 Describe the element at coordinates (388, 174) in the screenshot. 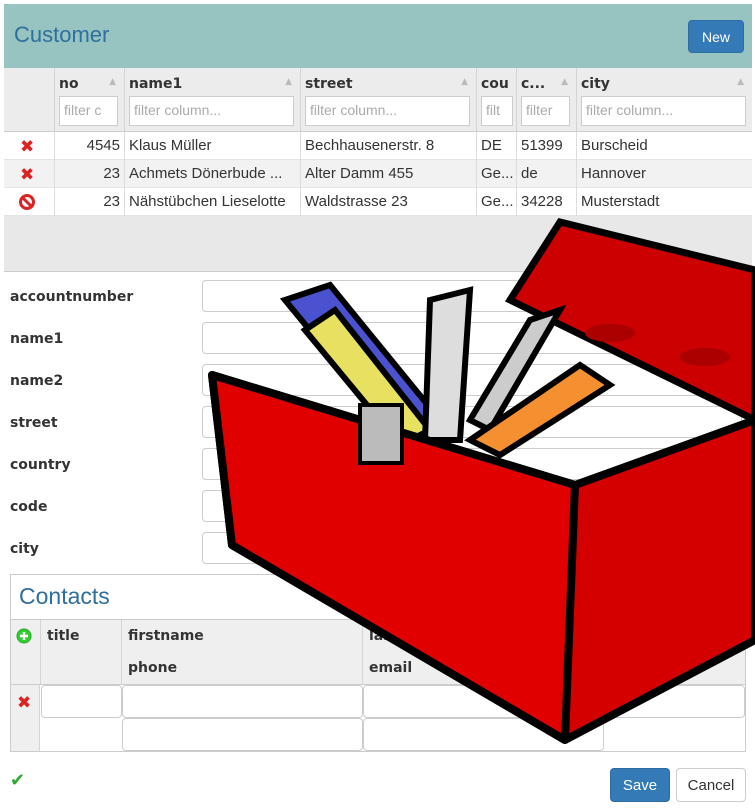

I see `cell-street: Alter Damm 455` at that location.